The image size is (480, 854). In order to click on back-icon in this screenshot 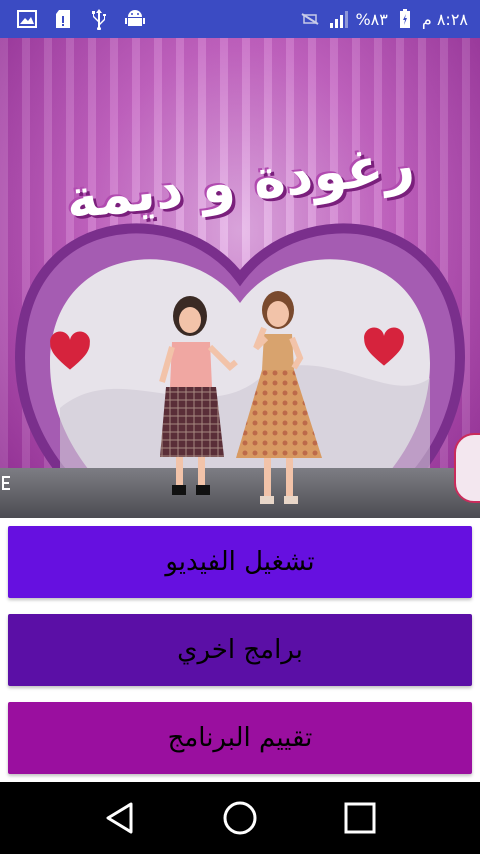, I will do `click(120, 818)`.